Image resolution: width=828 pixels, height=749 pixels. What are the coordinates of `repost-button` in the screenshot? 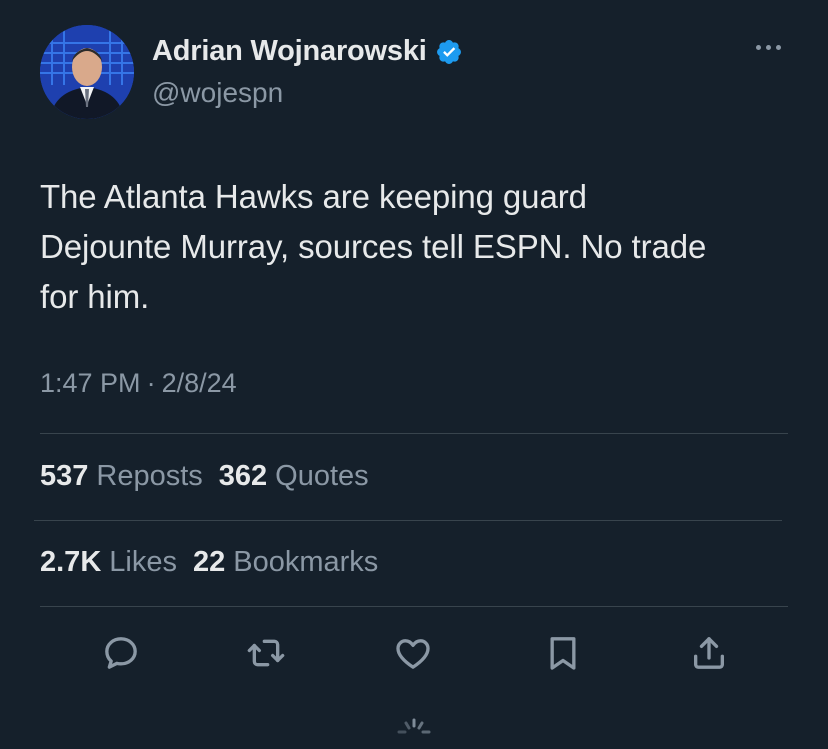 It's located at (266, 653).